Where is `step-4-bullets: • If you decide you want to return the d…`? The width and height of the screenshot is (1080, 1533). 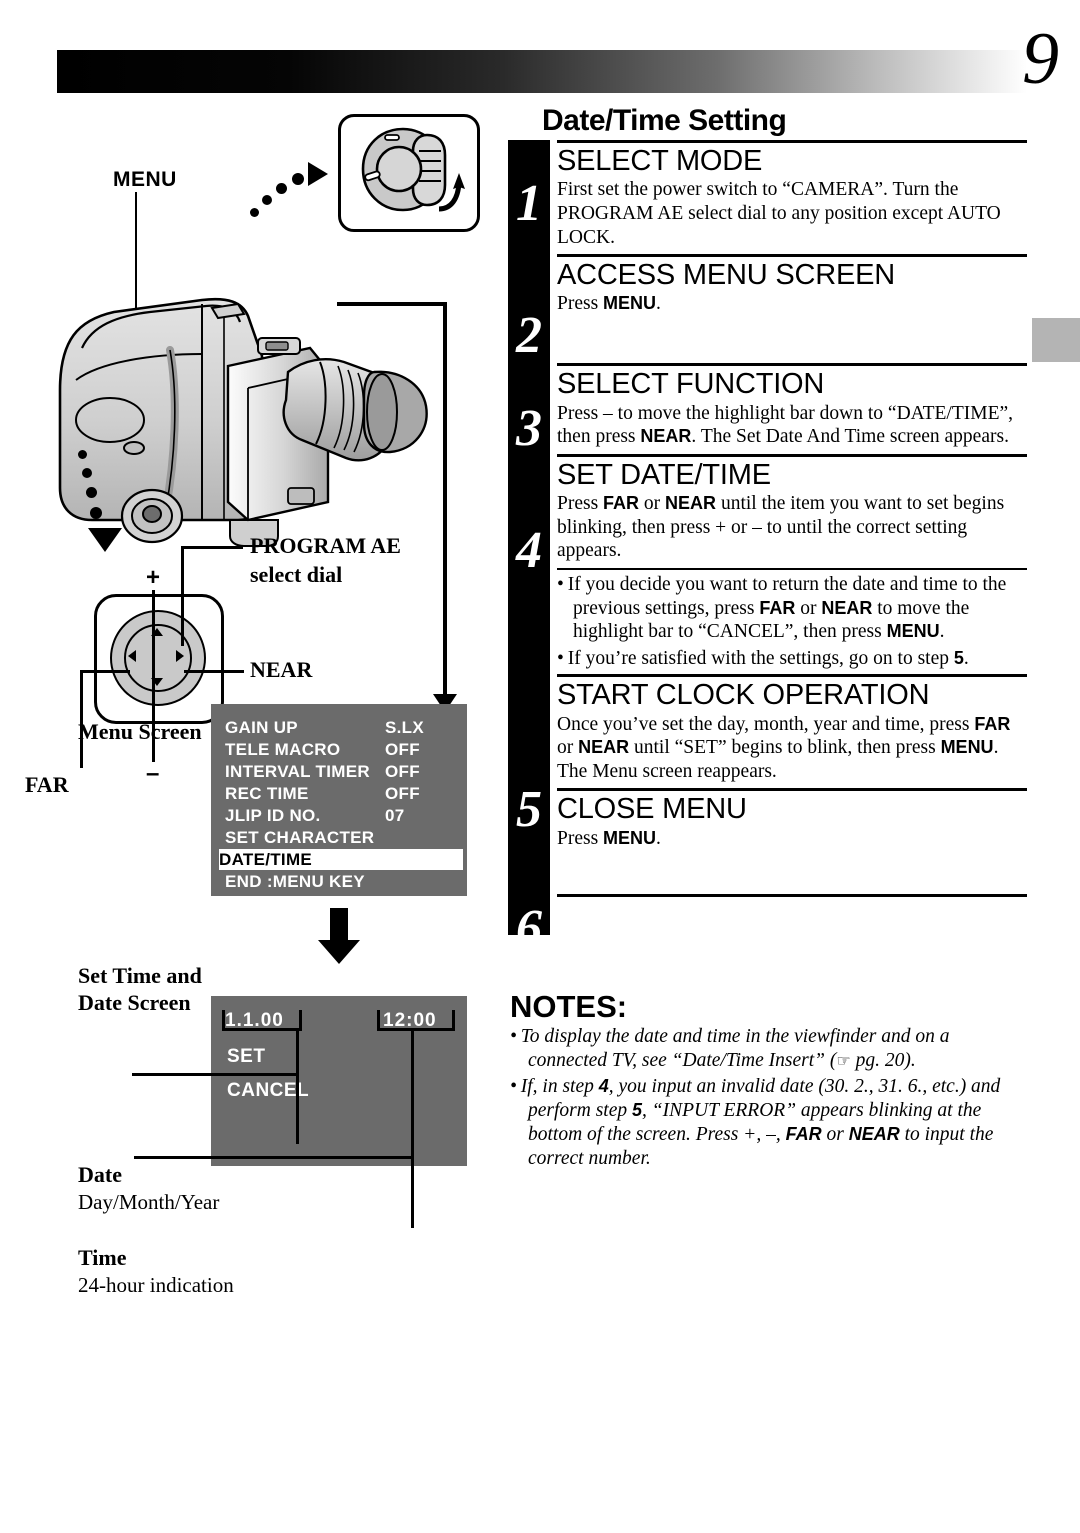
step-4-bullets: • If you decide you want to return the d… is located at coordinates (792, 621).